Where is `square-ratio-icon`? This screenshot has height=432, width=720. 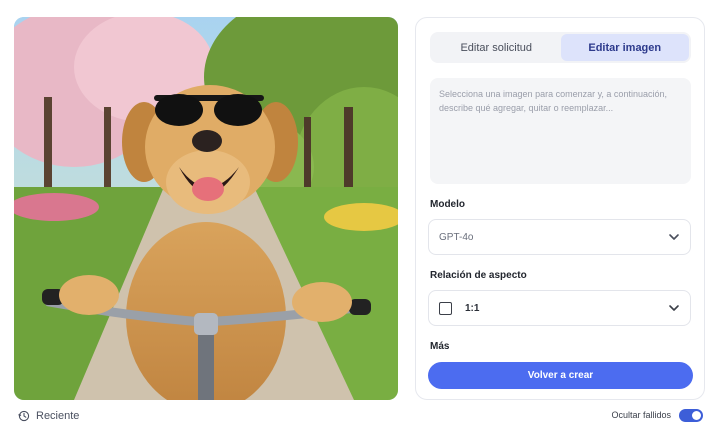 square-ratio-icon is located at coordinates (445, 308).